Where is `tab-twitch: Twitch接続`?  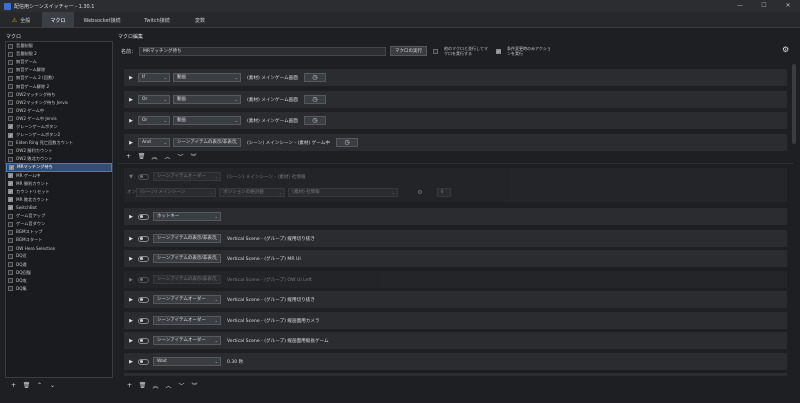 tab-twitch: Twitch接続 is located at coordinates (157, 20).